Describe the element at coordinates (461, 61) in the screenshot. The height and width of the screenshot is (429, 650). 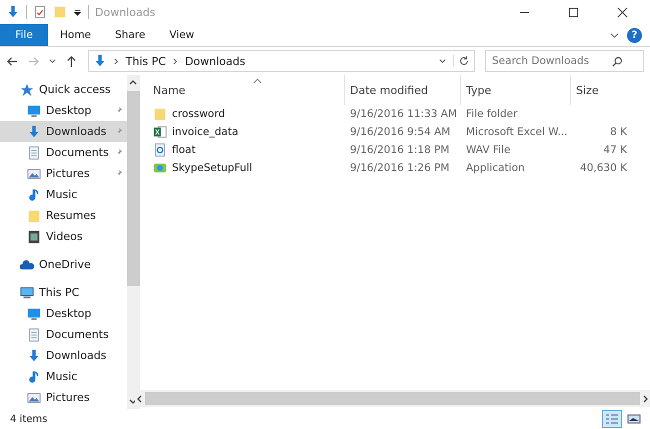
I see `refresh-icon` at that location.